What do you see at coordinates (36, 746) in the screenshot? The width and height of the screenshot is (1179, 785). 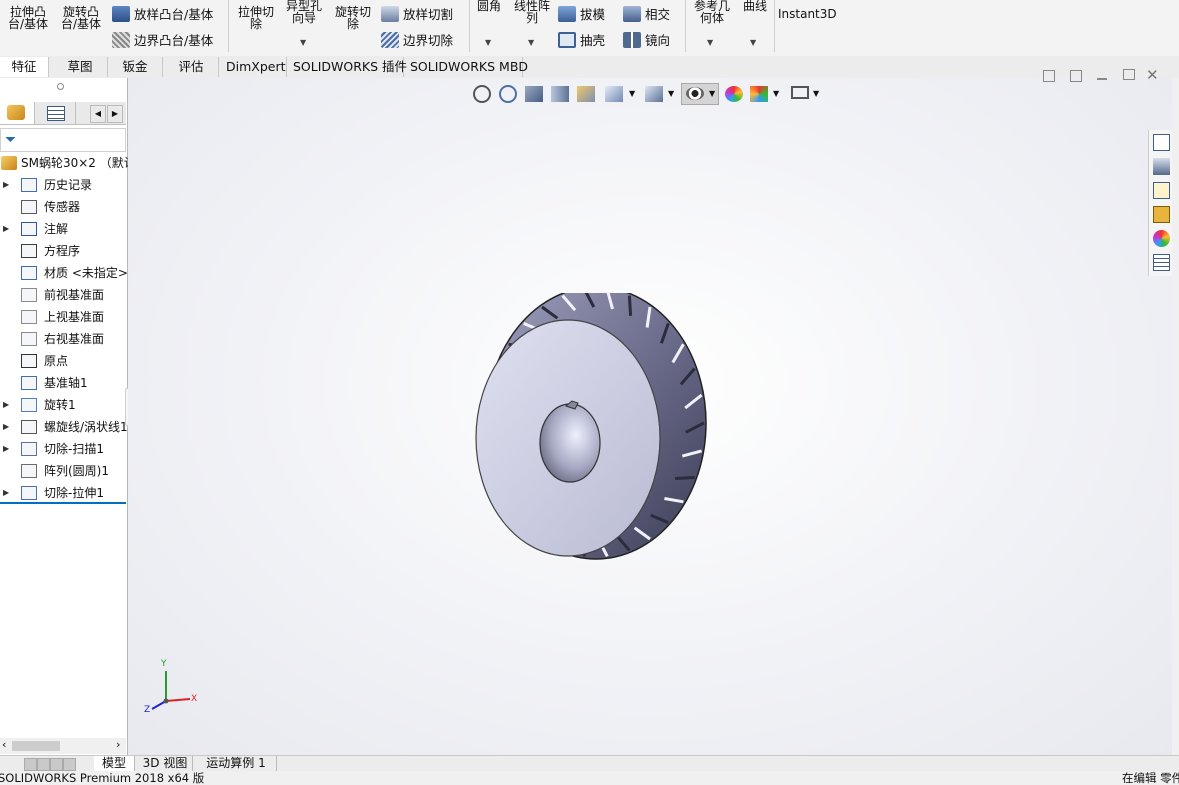 I see `scroll-thumb` at bounding box center [36, 746].